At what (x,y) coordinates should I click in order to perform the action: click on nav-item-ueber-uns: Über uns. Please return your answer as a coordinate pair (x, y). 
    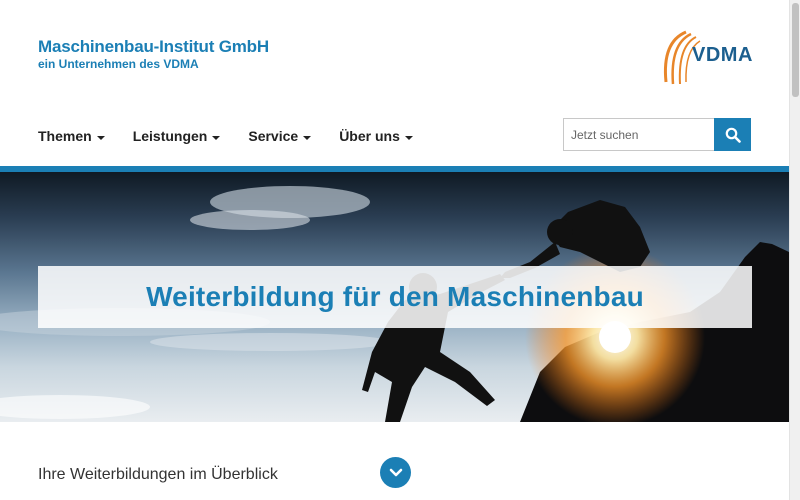
    Looking at the image, I should click on (376, 136).